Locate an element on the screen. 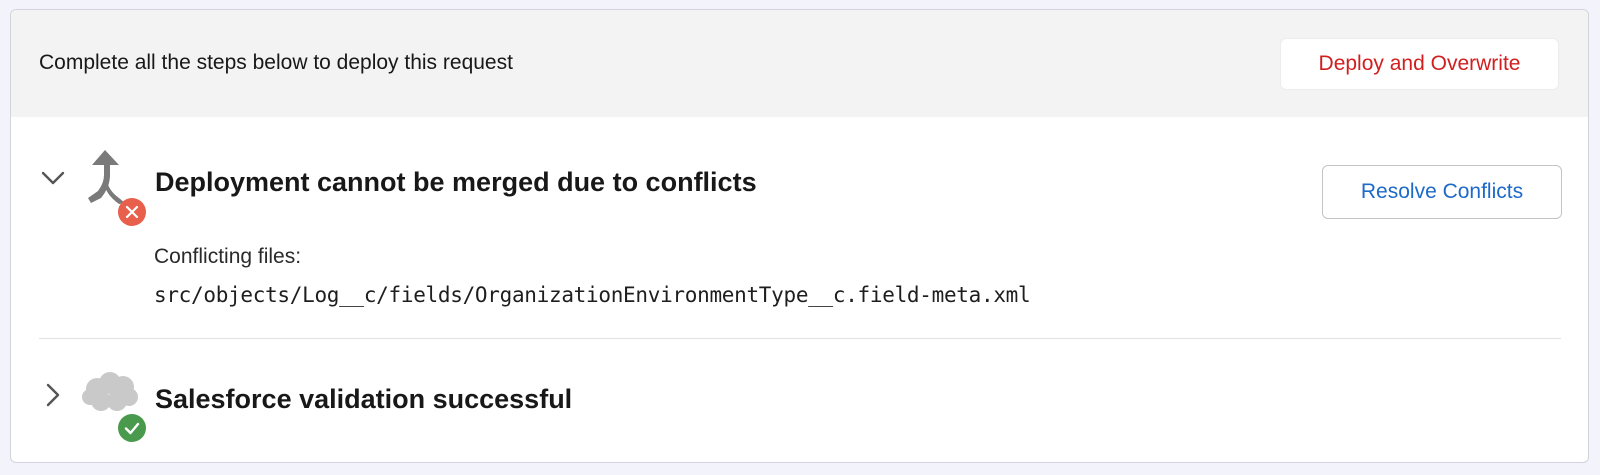 The width and height of the screenshot is (1600, 475). step-icon-merge is located at coordinates (121, 190).